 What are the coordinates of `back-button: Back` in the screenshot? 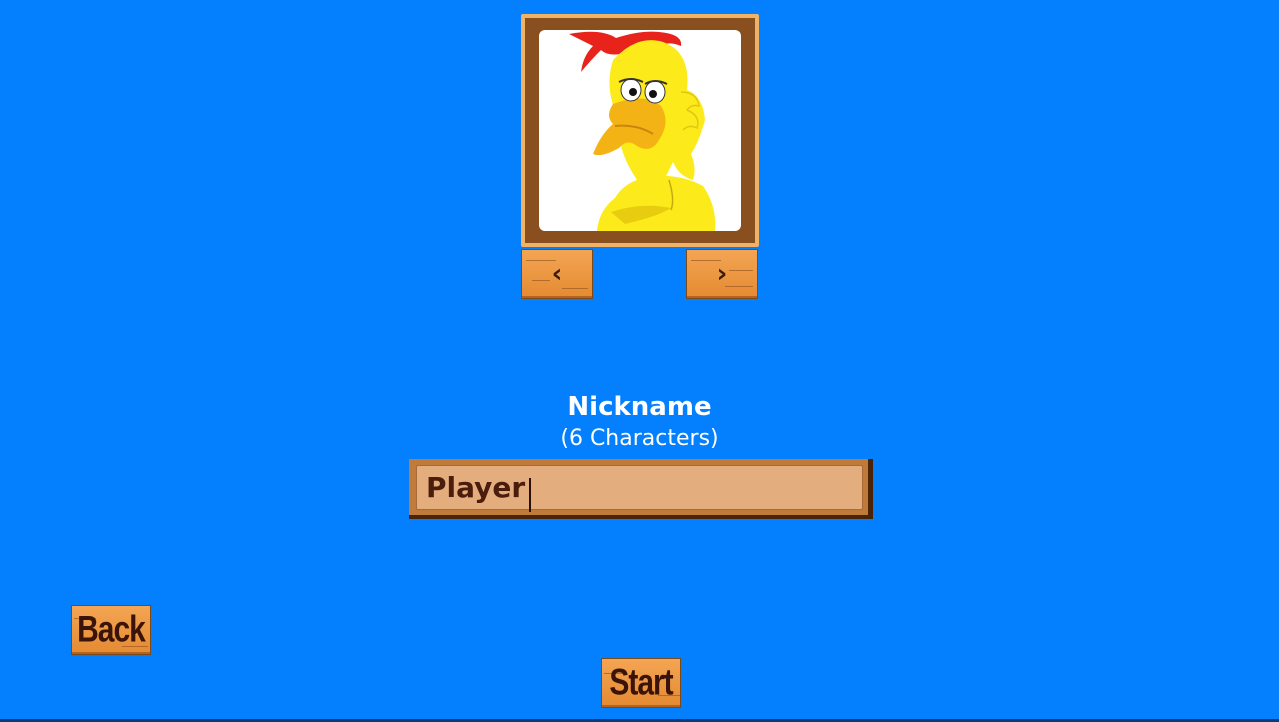 It's located at (111, 630).